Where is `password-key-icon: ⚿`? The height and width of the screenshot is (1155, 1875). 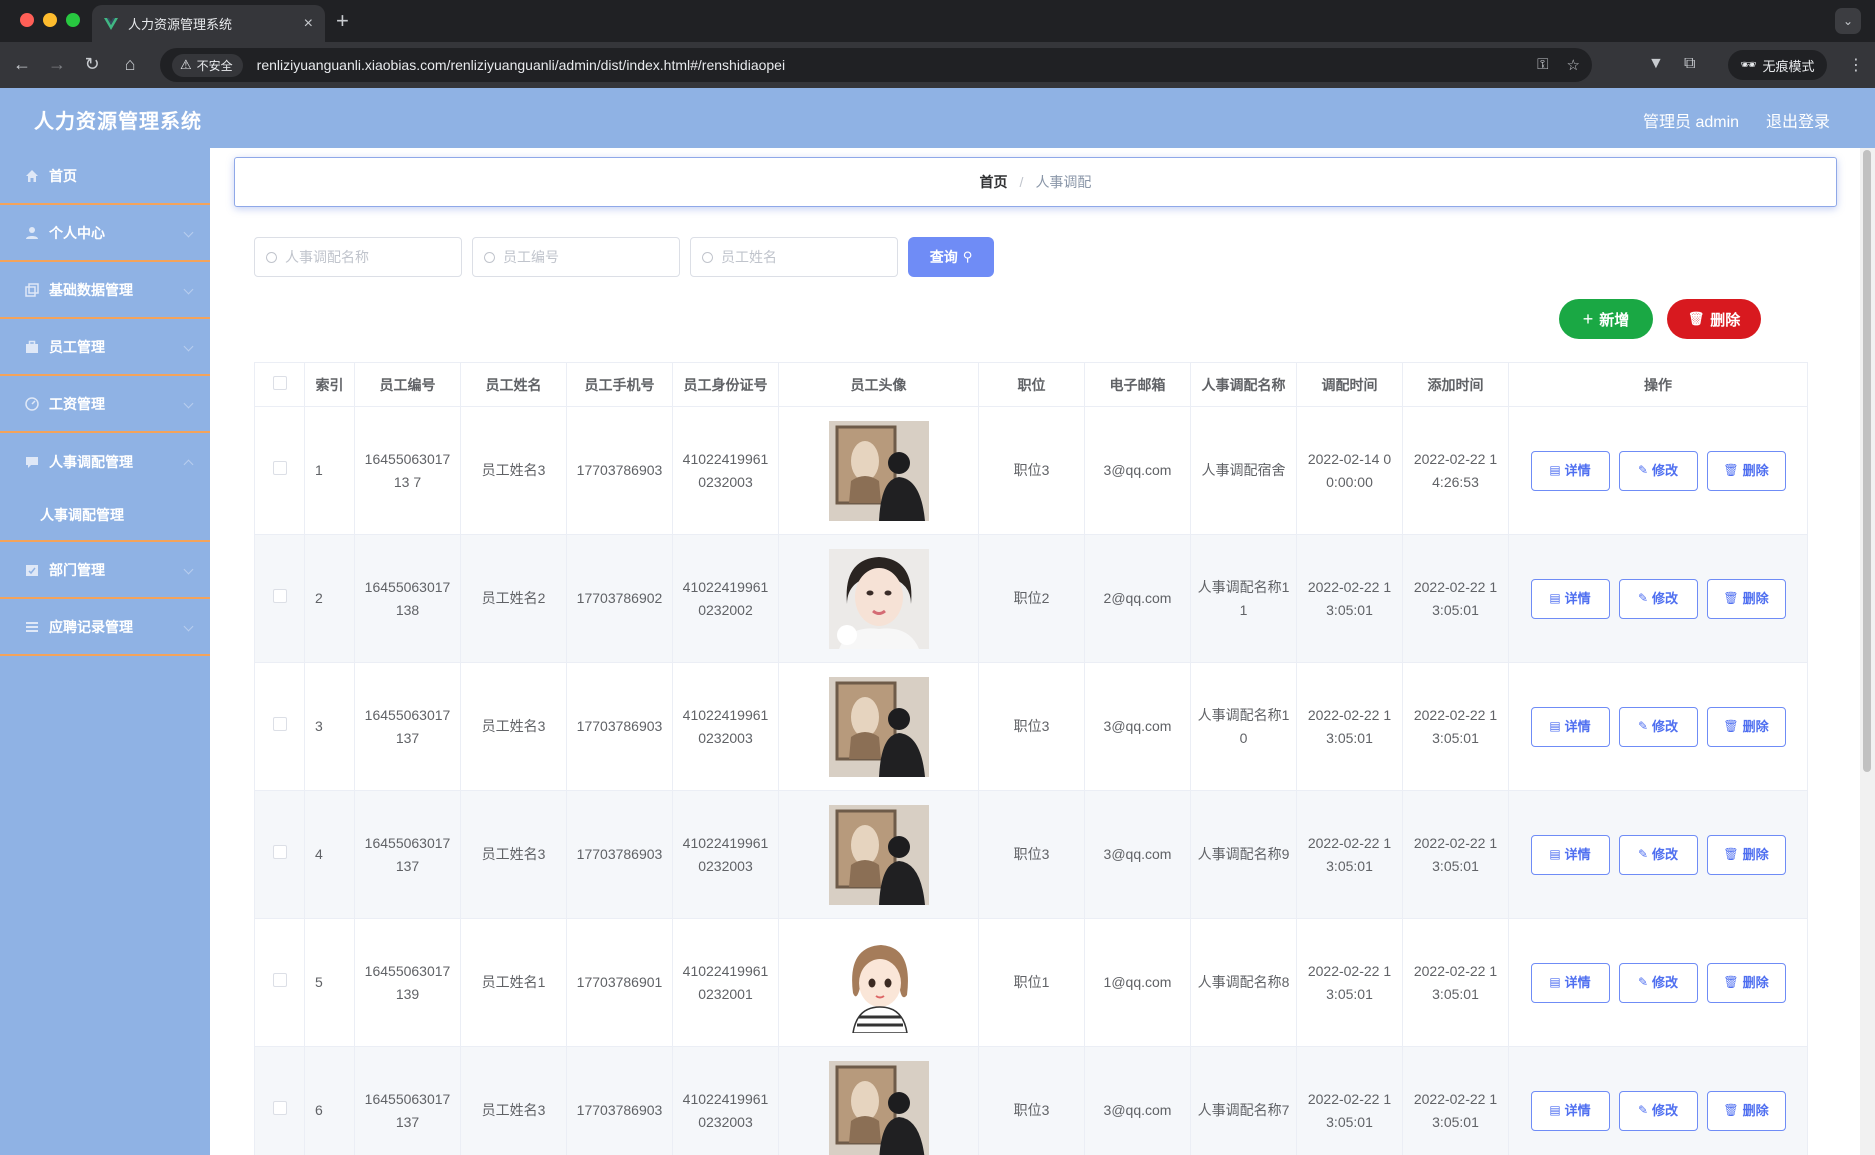 password-key-icon: ⚿ is located at coordinates (1542, 65).